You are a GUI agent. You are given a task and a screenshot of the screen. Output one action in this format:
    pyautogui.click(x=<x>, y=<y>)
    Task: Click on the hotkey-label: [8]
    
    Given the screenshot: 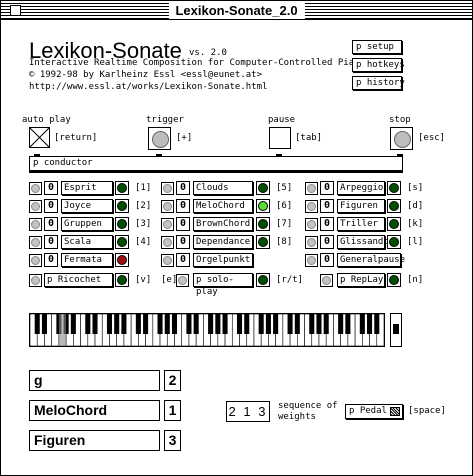 What is the action you would take?
    pyautogui.click(x=284, y=242)
    